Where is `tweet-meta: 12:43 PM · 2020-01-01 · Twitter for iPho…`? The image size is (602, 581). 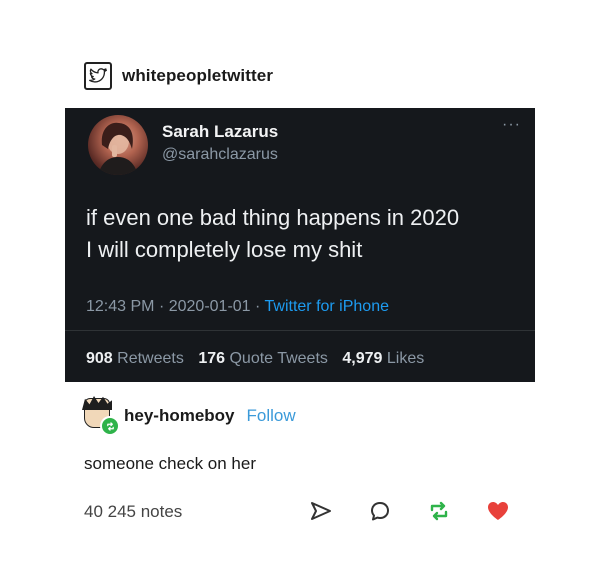
tweet-meta: 12:43 PM · 2020-01-01 · Twitter for iPho… is located at coordinates (237, 307).